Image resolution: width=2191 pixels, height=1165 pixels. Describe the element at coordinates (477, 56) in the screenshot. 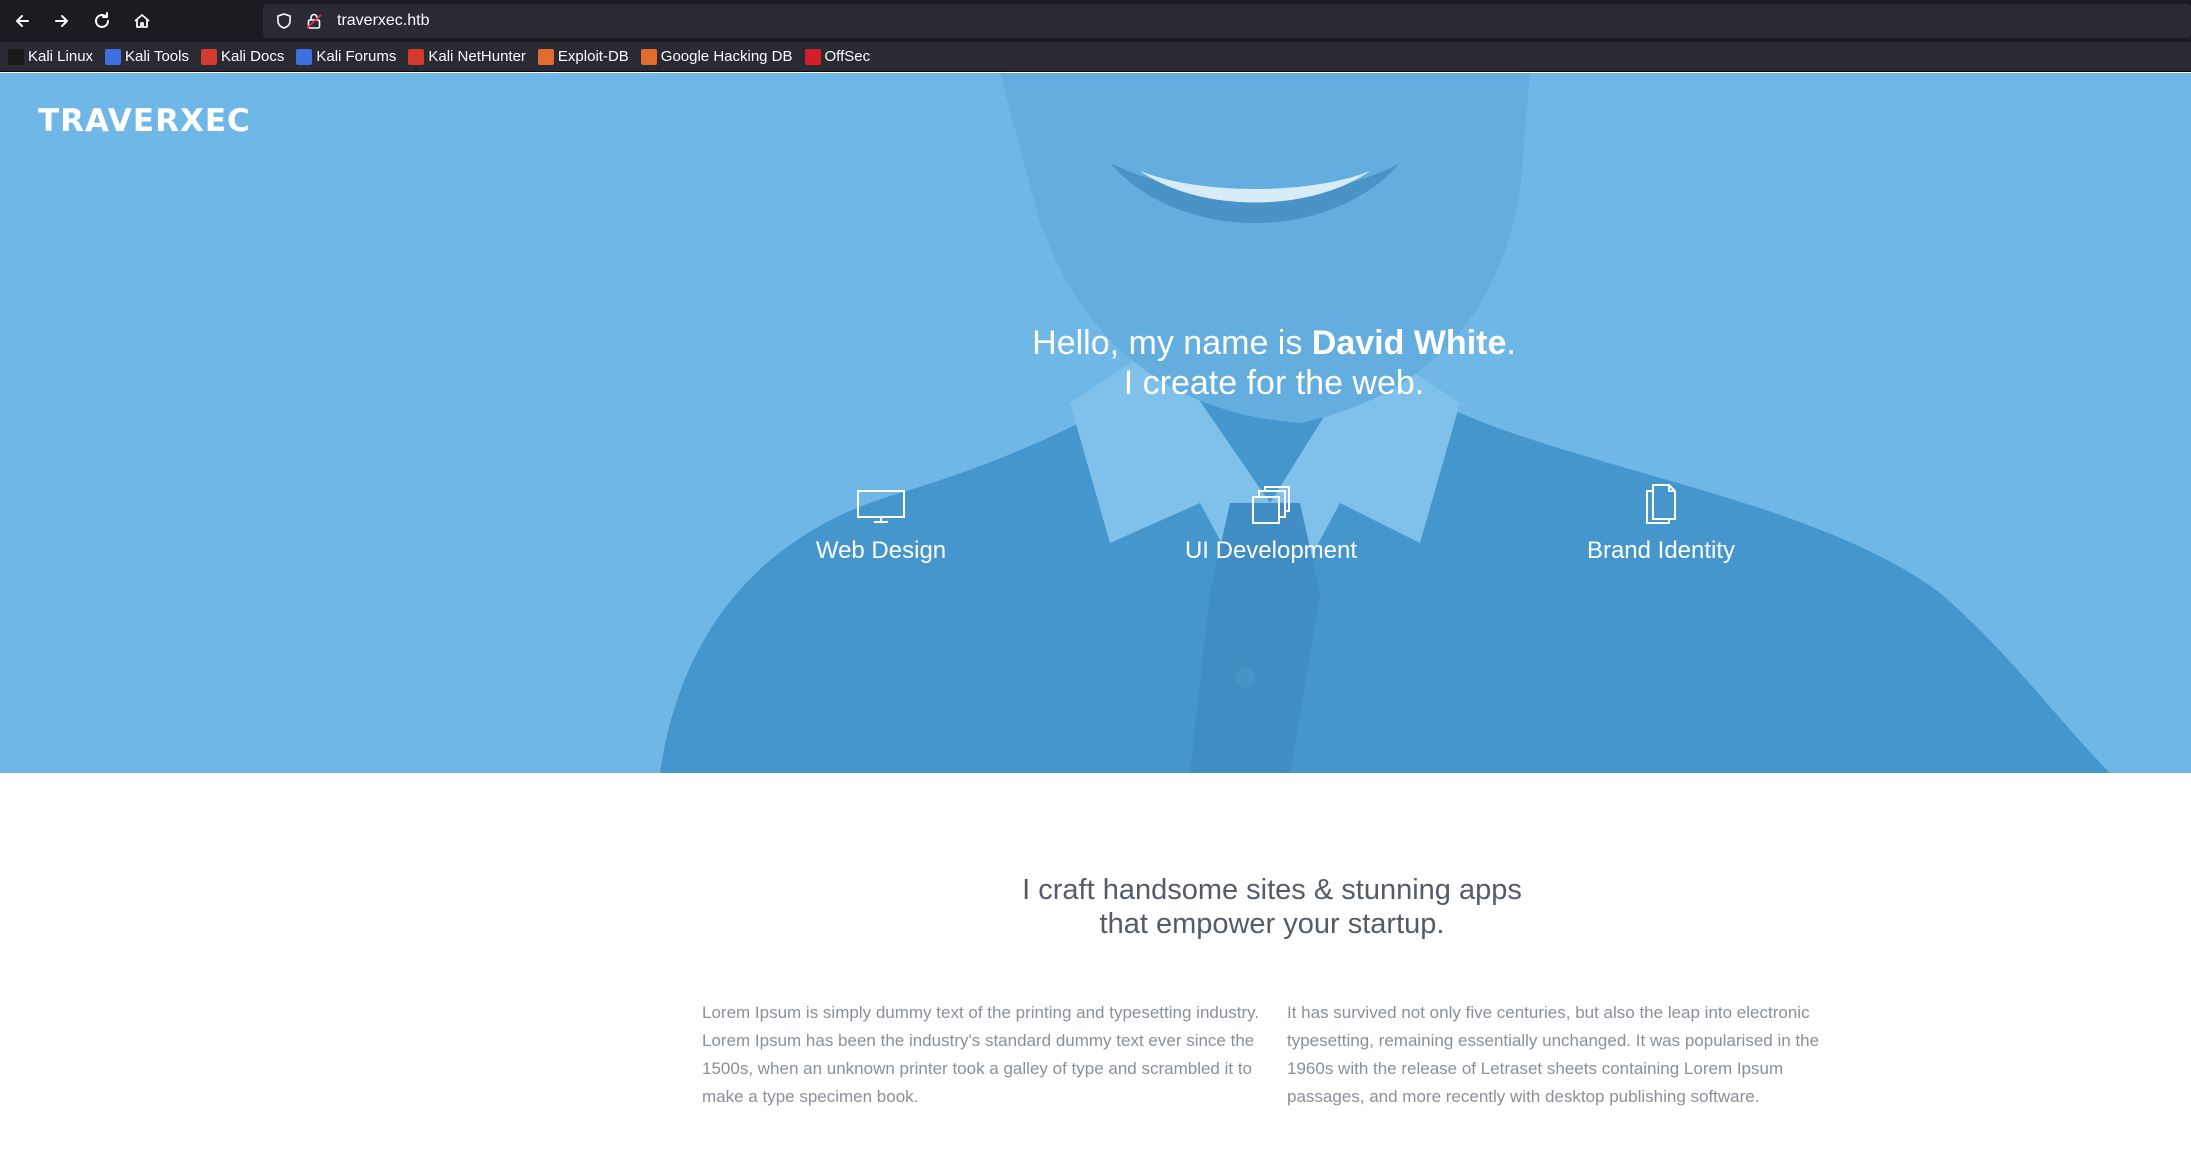

I see `bookmark-label: Kali NetHunter` at that location.